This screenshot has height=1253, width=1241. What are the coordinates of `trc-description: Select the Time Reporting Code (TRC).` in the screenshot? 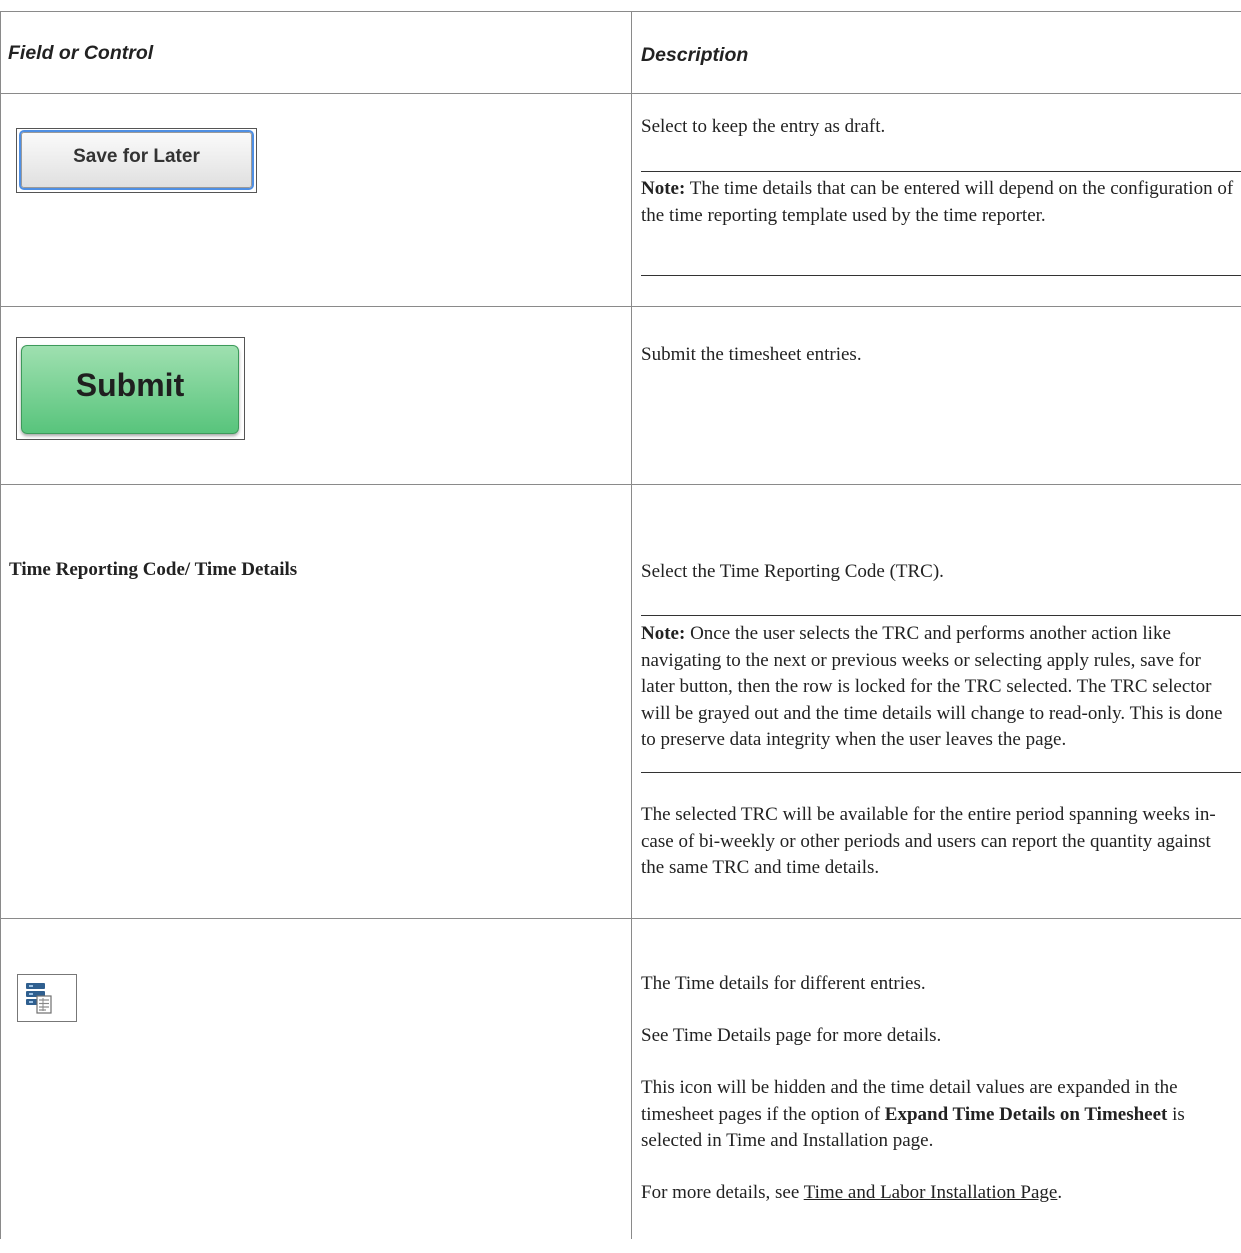 It's located at (792, 571).